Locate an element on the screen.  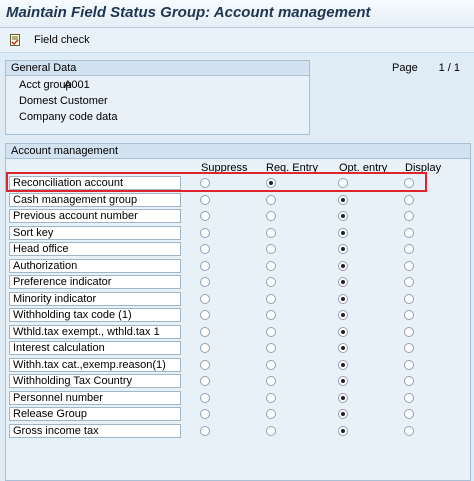
field-row: Preference indicator is located at coordinates (95, 282).